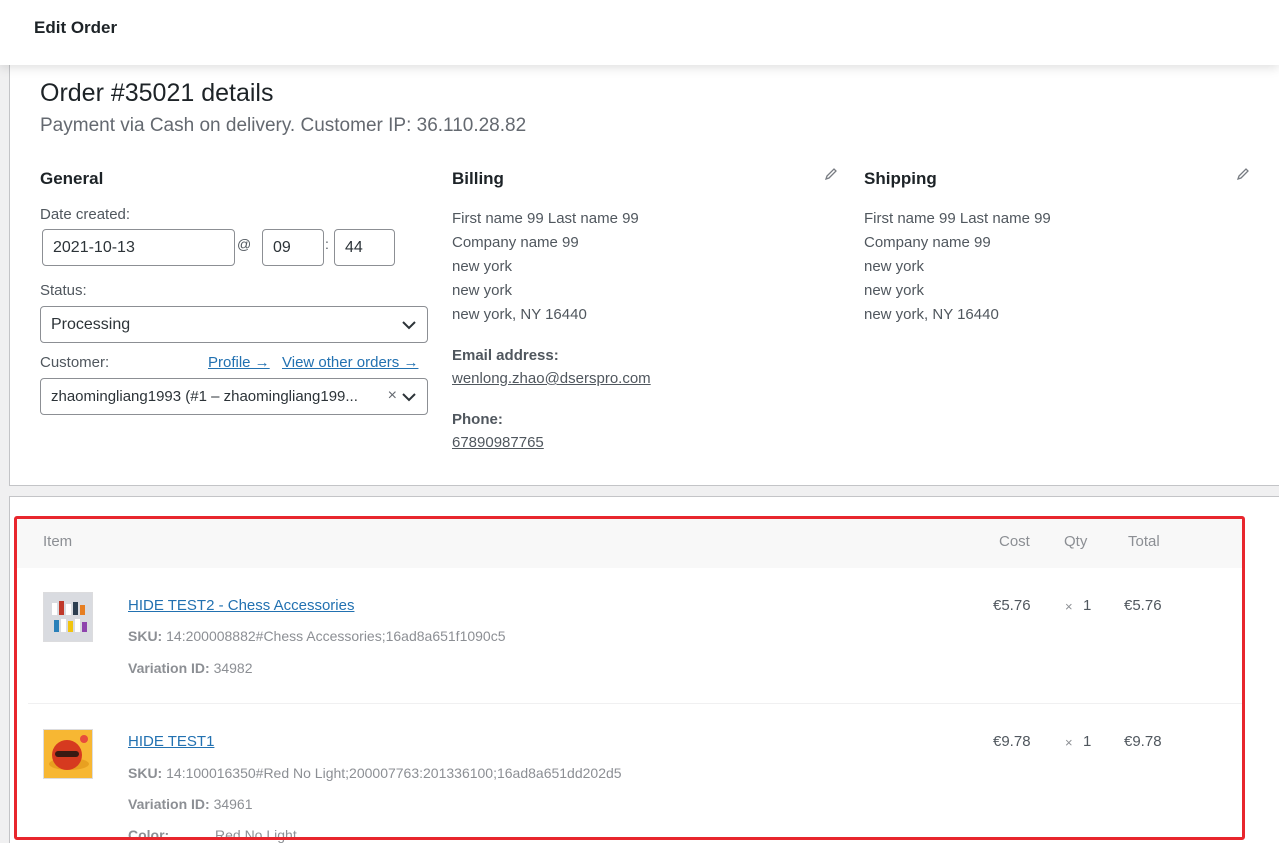 Image resolution: width=1279 pixels, height=843 pixels. What do you see at coordinates (1076, 541) in the screenshot?
I see `col-qty: Qty` at bounding box center [1076, 541].